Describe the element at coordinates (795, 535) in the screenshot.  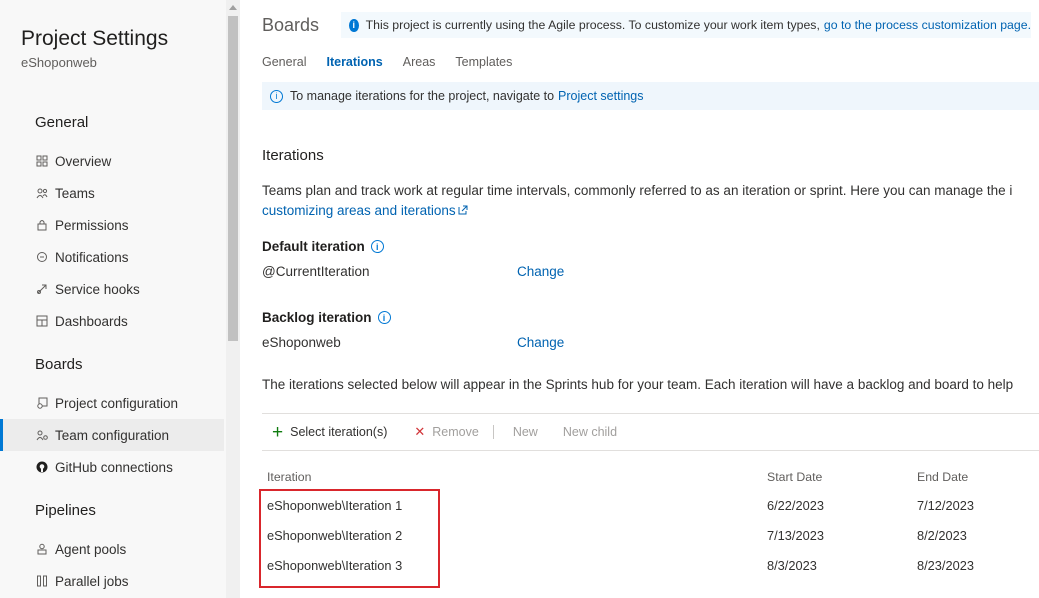
I see `start-date: 7/13/2023` at that location.